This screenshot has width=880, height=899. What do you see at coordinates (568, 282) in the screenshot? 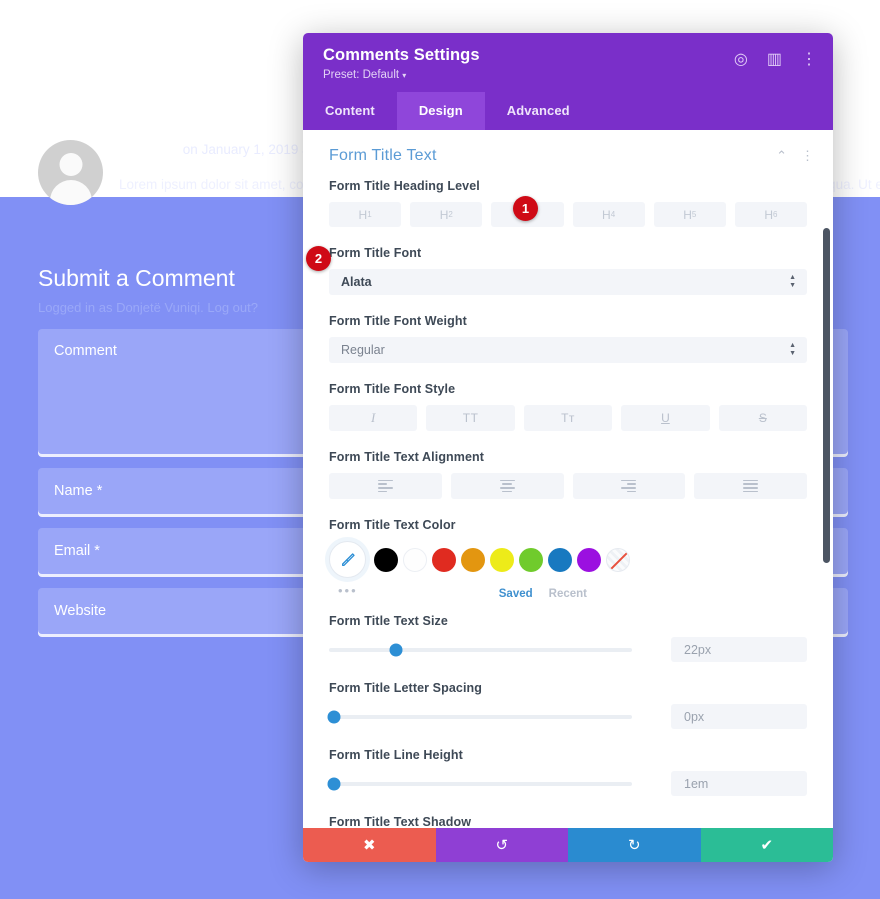
I see `font-select: Alata ▲ ▼` at bounding box center [568, 282].